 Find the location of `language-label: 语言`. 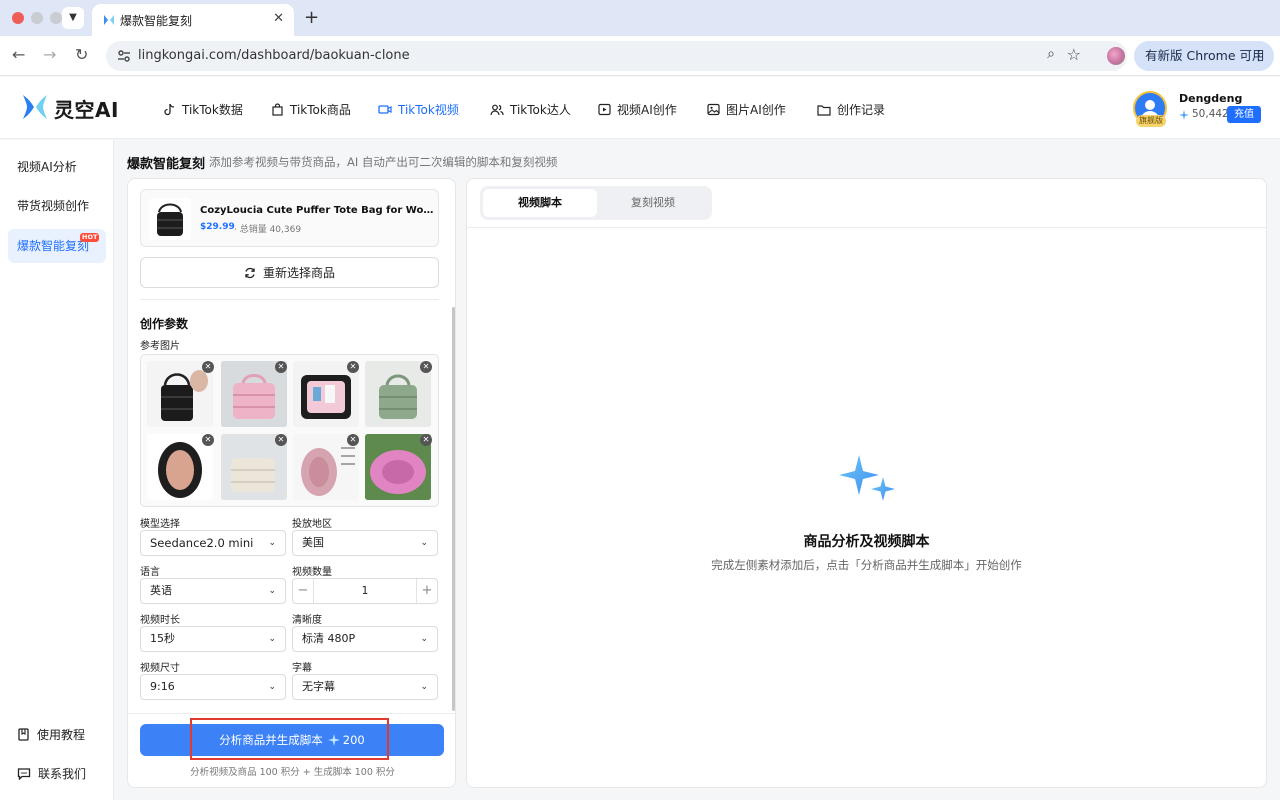

language-label: 语言 is located at coordinates (150, 572).